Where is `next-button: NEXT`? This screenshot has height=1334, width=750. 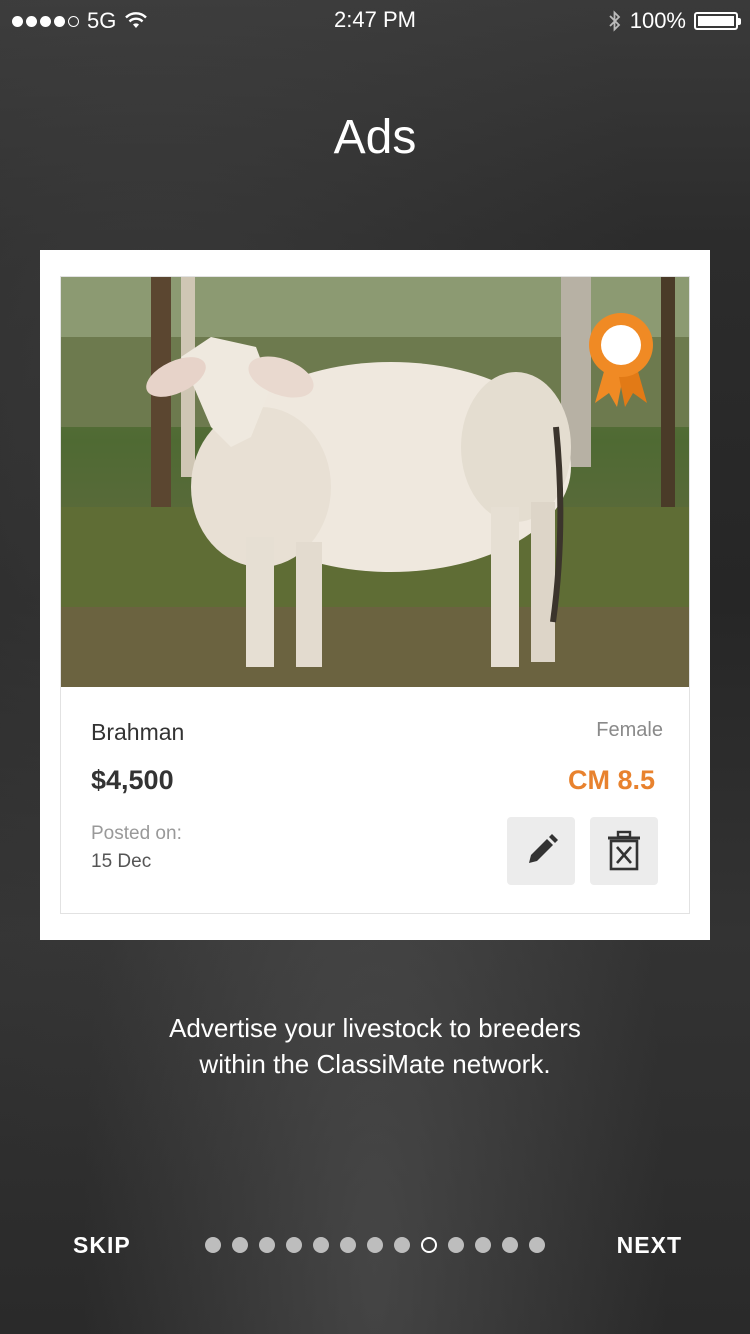
next-button: NEXT is located at coordinates (649, 1245).